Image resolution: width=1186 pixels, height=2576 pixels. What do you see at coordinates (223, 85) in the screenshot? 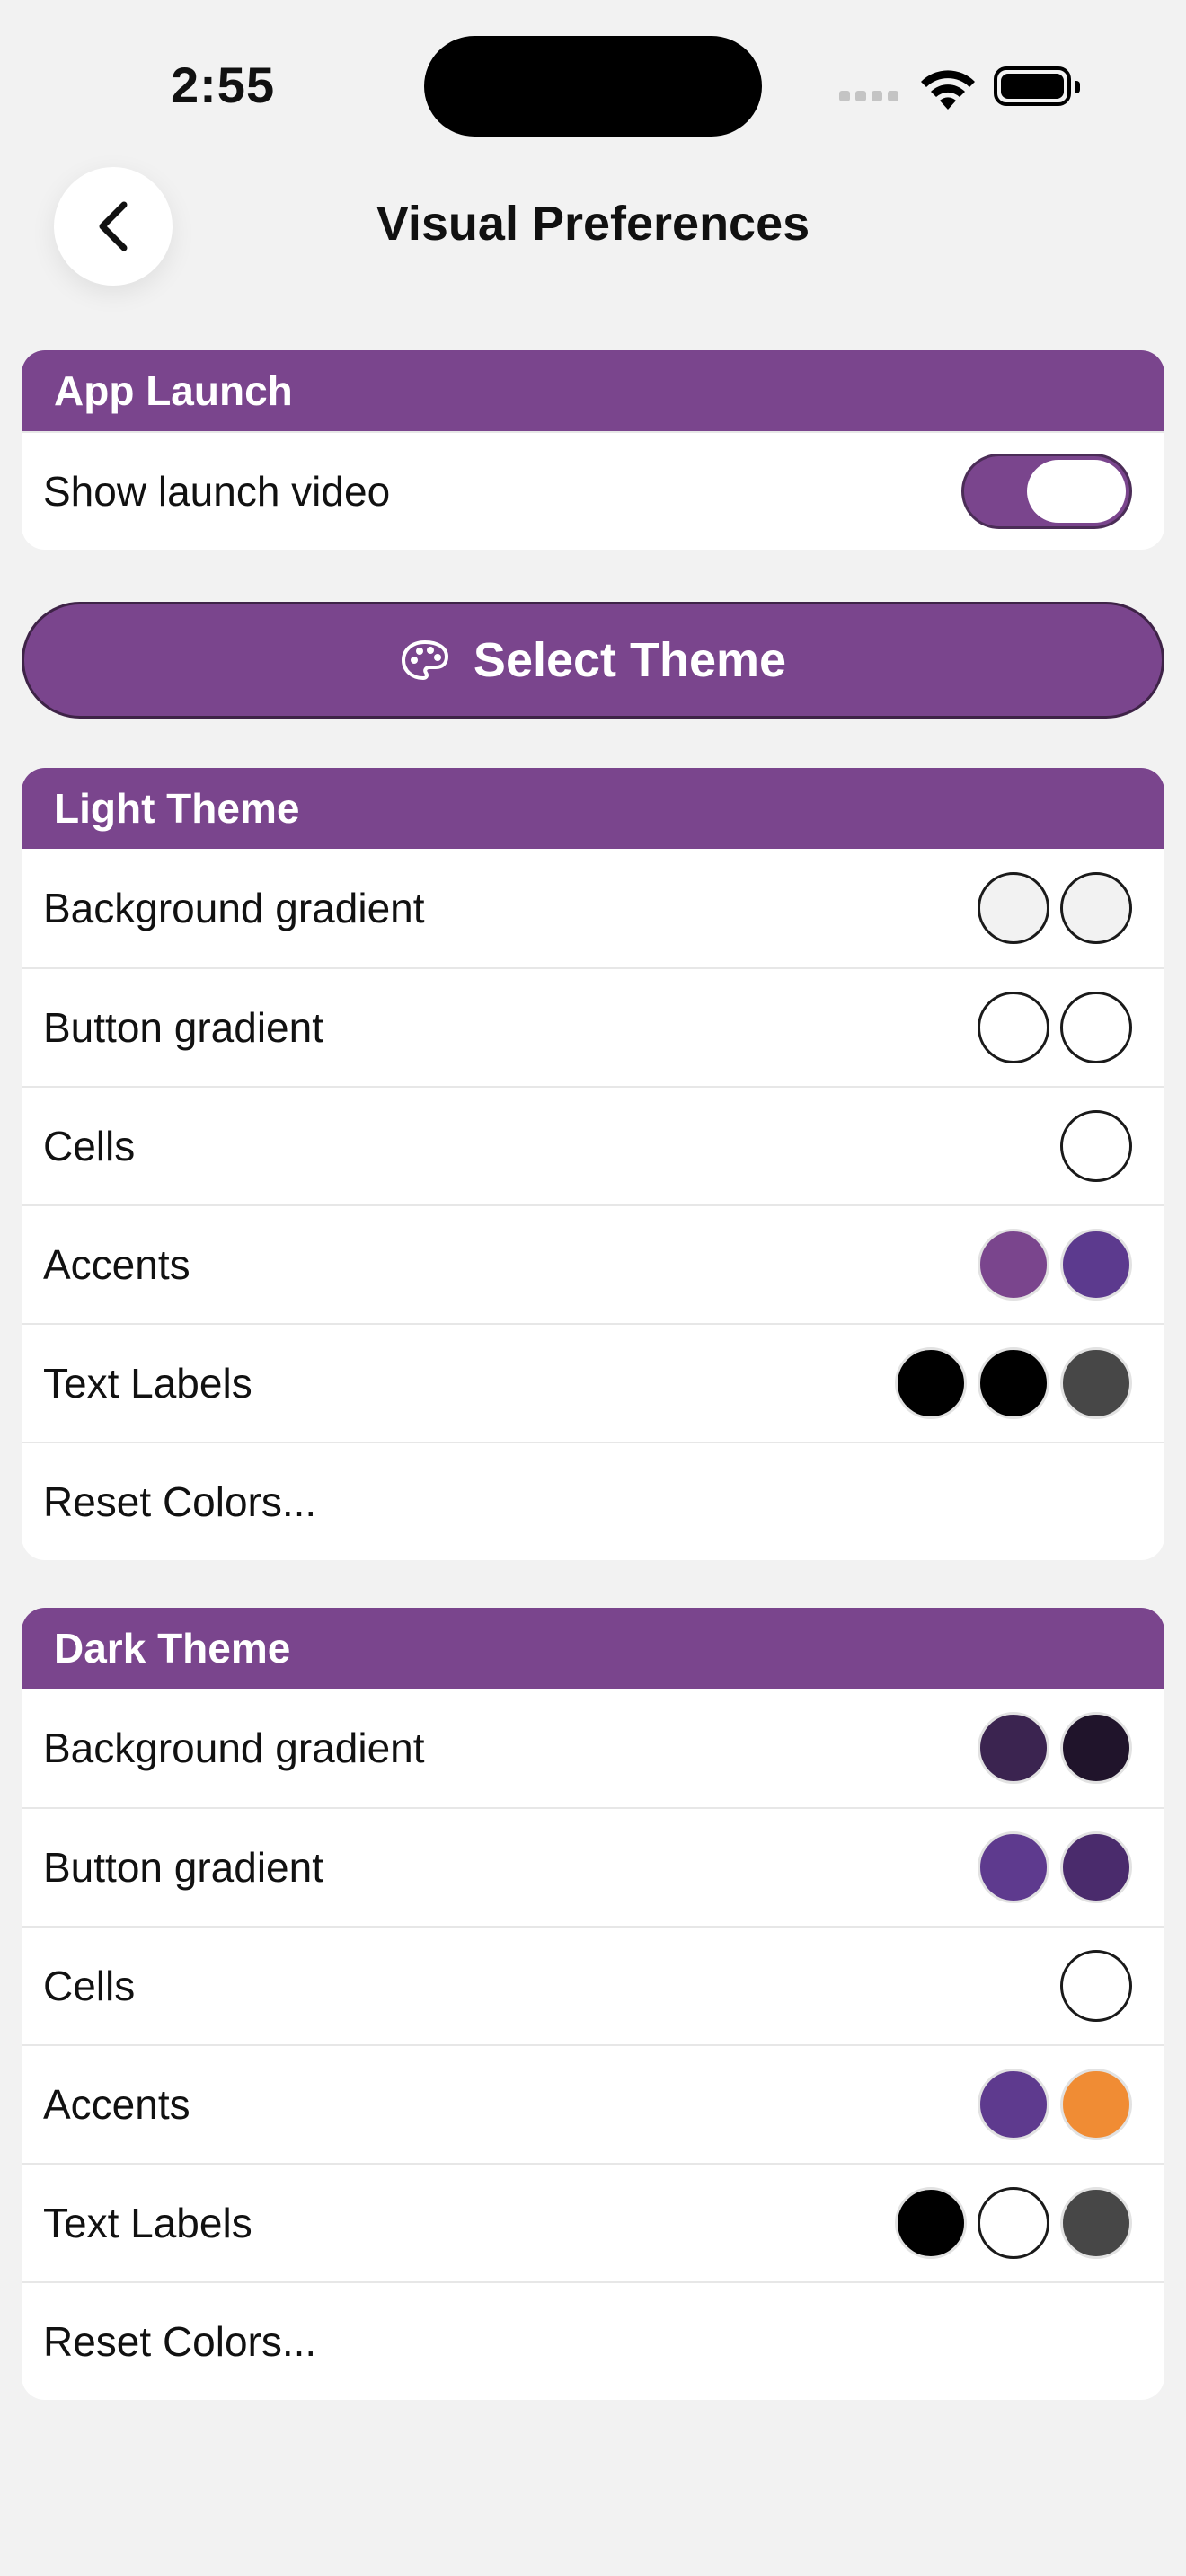
I see `status-time: 2:55` at bounding box center [223, 85].